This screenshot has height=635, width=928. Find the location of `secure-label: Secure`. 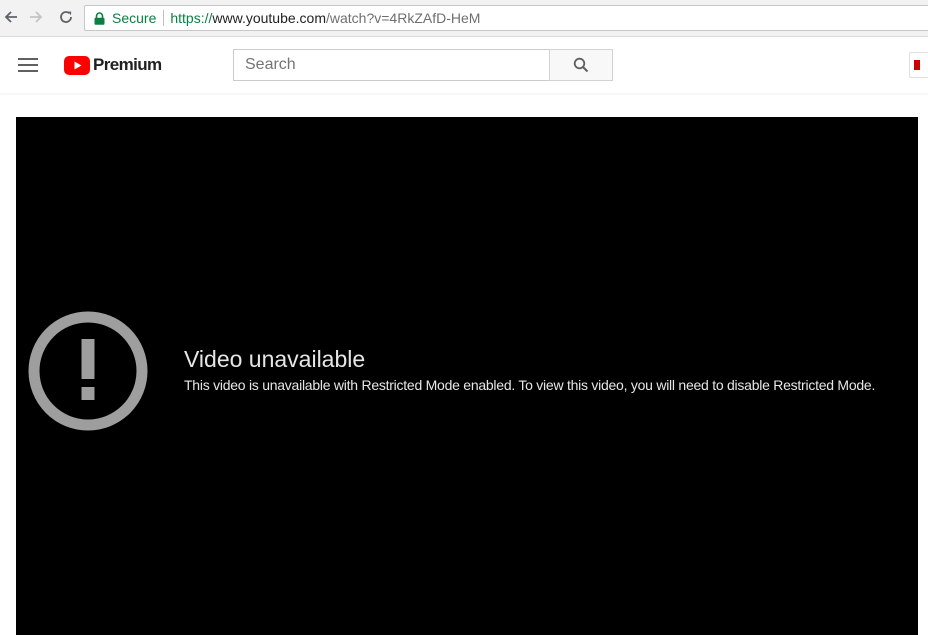

secure-label: Secure is located at coordinates (134, 18).